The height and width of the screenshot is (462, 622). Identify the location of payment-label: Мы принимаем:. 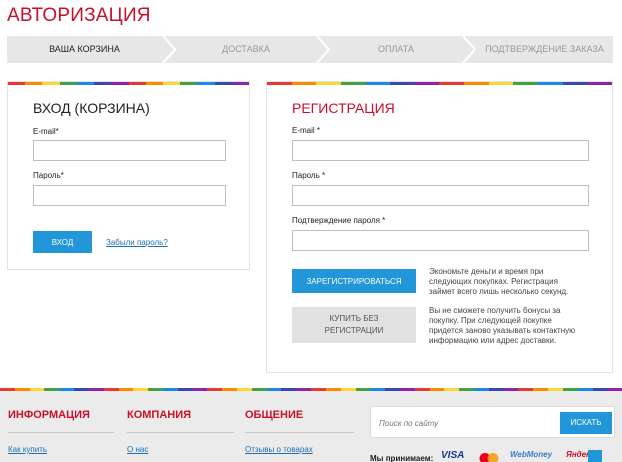
(402, 458).